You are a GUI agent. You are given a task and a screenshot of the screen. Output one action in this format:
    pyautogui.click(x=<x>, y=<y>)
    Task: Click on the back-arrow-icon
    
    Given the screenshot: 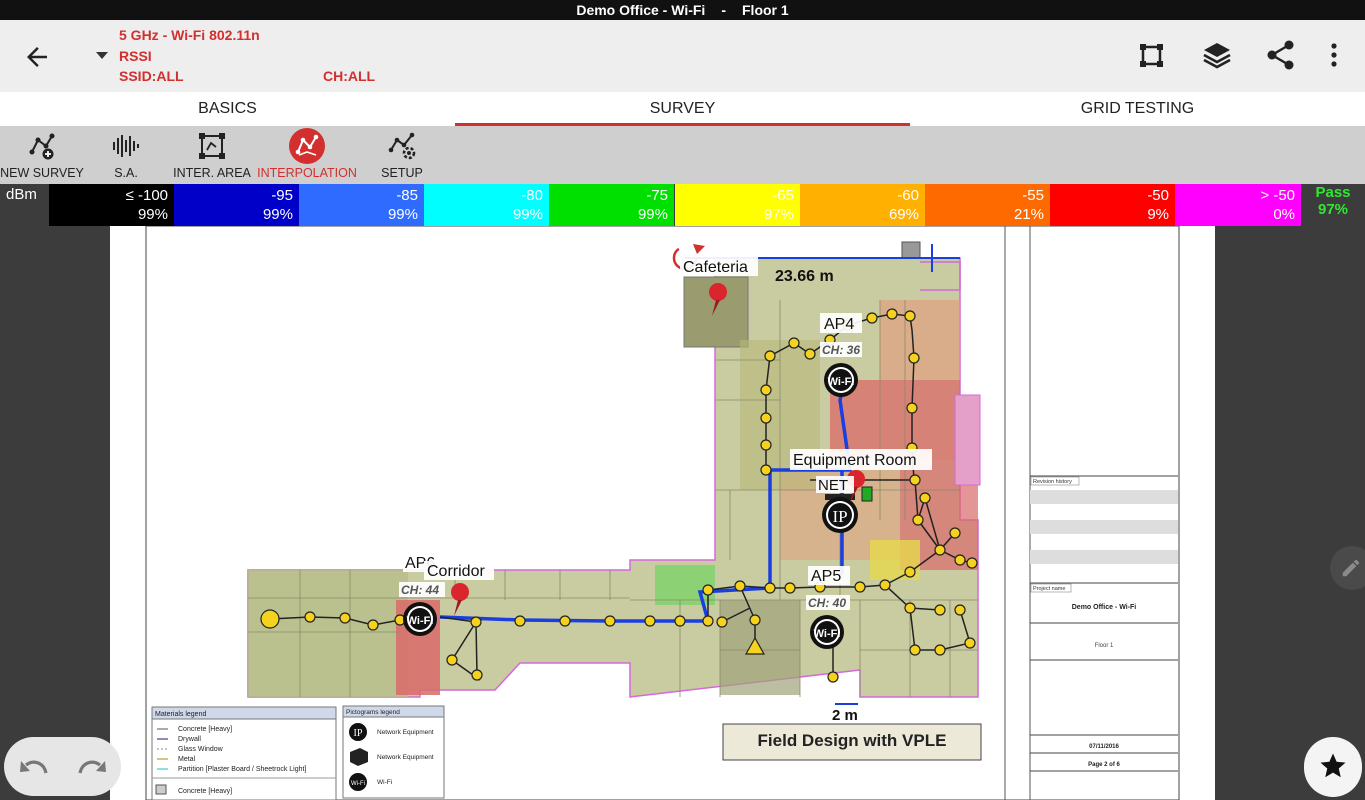 What is the action you would take?
    pyautogui.click(x=37, y=57)
    